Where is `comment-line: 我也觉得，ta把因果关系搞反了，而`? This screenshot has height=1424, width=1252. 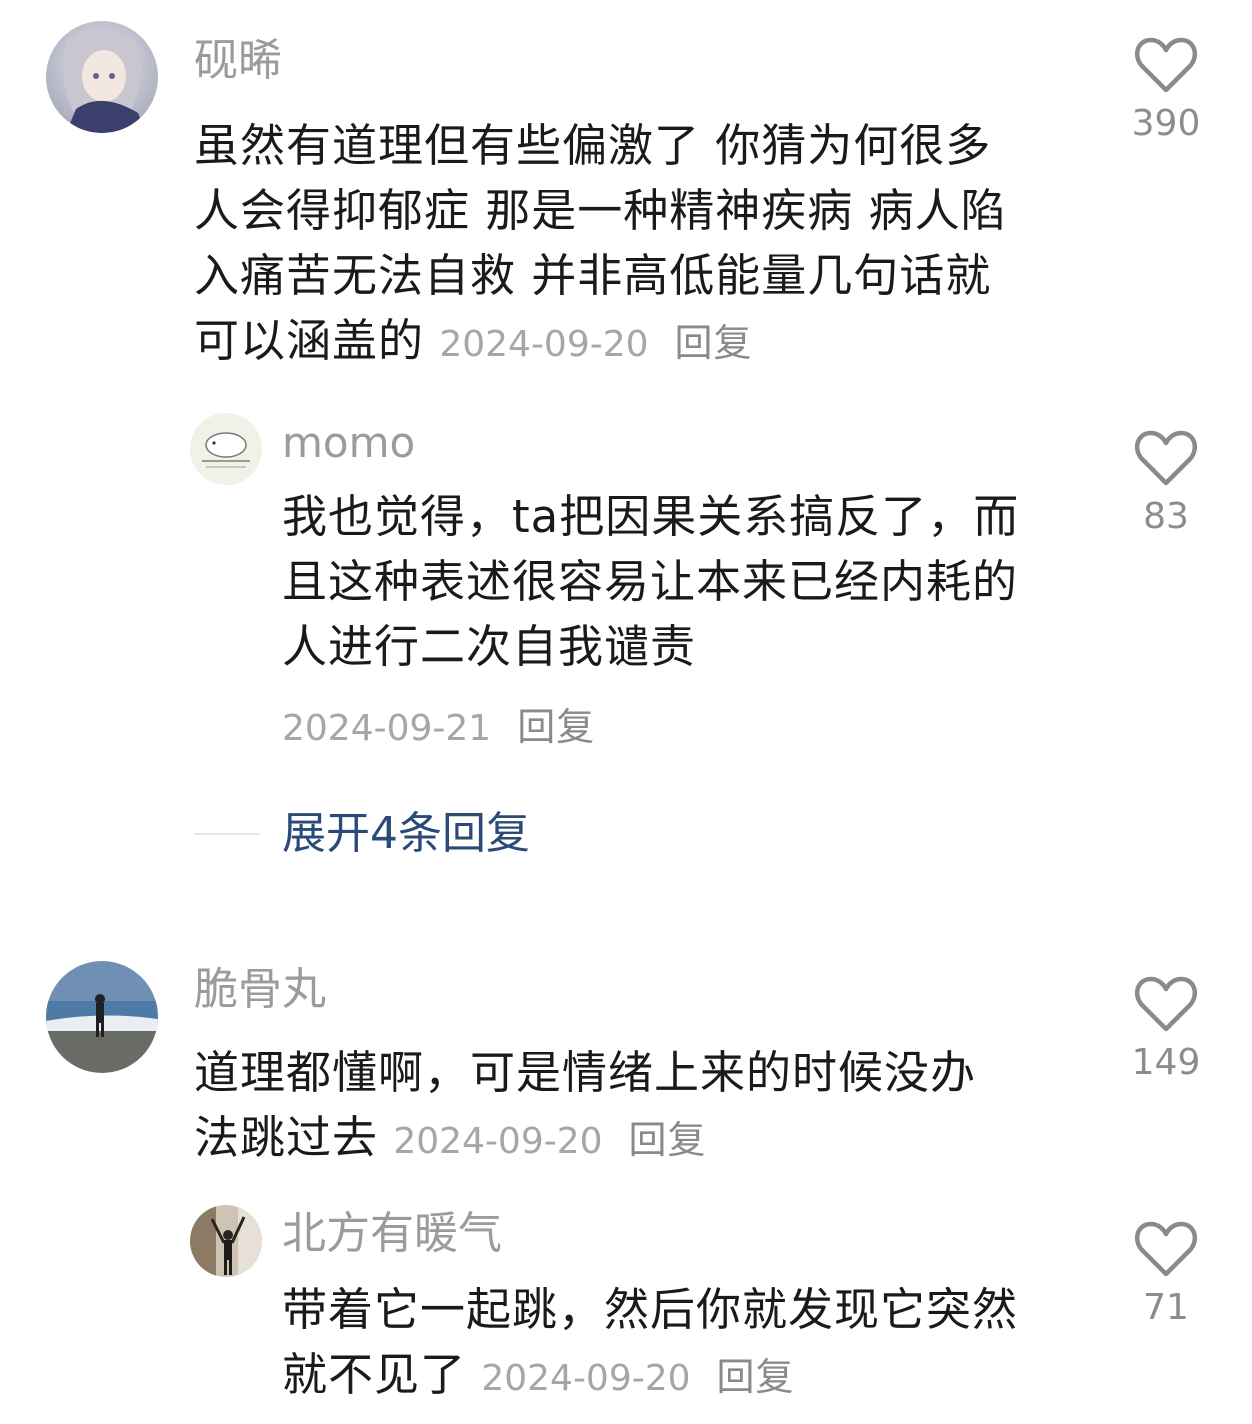
comment-line: 我也觉得，ta把因果关系搞反了，而 is located at coordinates (651, 516).